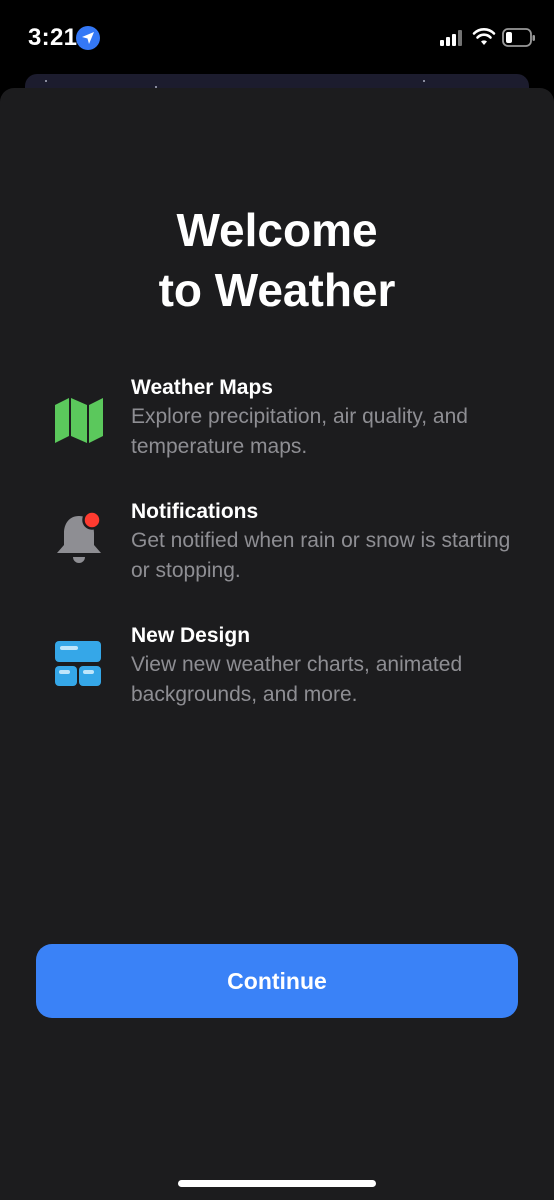 Image resolution: width=554 pixels, height=1200 pixels. I want to click on feature-title: Weather Maps, so click(202, 387).